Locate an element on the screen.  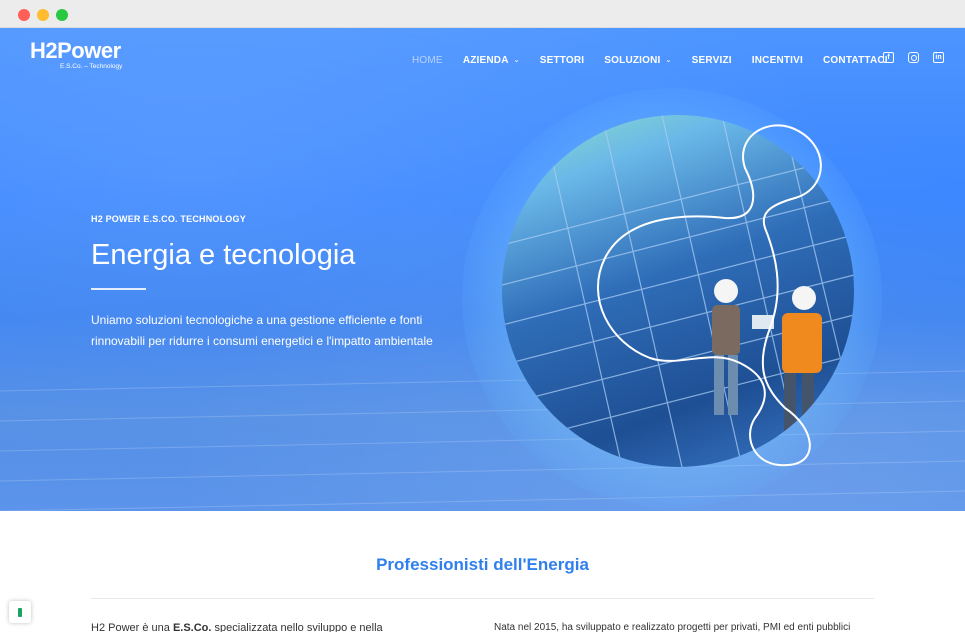
nav-item-contattaci: CONTATTACI is located at coordinates (855, 60).